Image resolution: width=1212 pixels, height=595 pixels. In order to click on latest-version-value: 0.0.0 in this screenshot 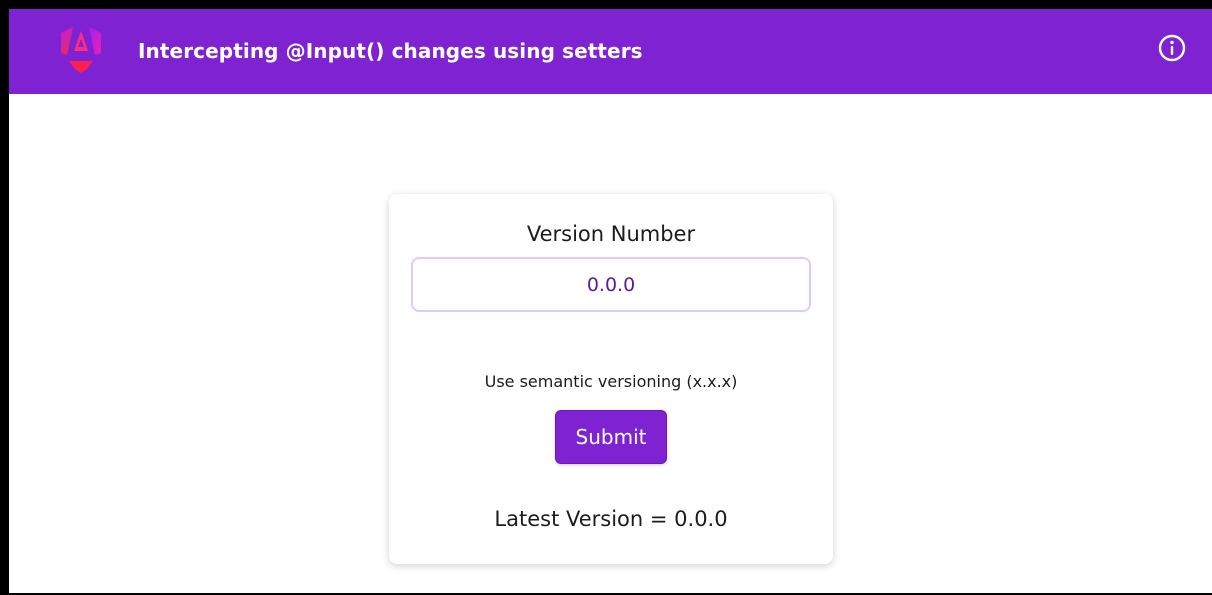, I will do `click(701, 519)`.